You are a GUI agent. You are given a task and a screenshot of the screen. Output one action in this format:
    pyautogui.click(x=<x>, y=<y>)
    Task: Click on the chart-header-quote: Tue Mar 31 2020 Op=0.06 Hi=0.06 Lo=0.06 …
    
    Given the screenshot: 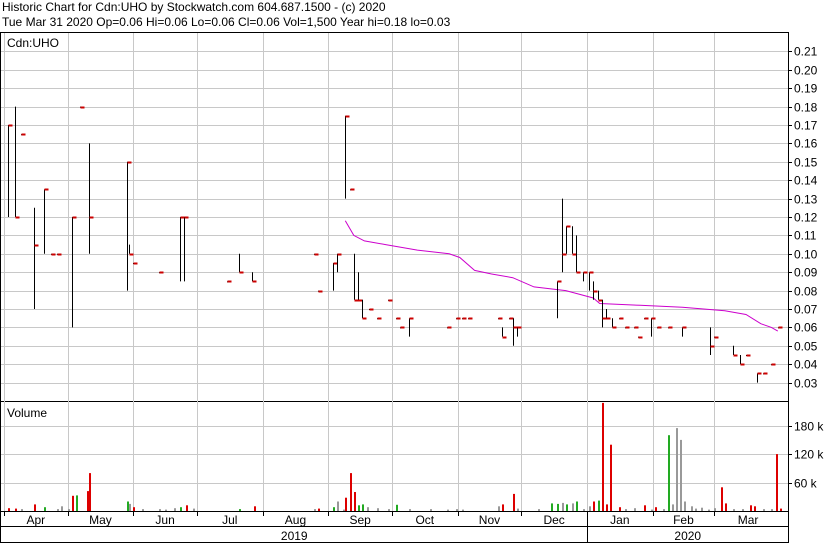 What is the action you would take?
    pyautogui.click(x=226, y=22)
    